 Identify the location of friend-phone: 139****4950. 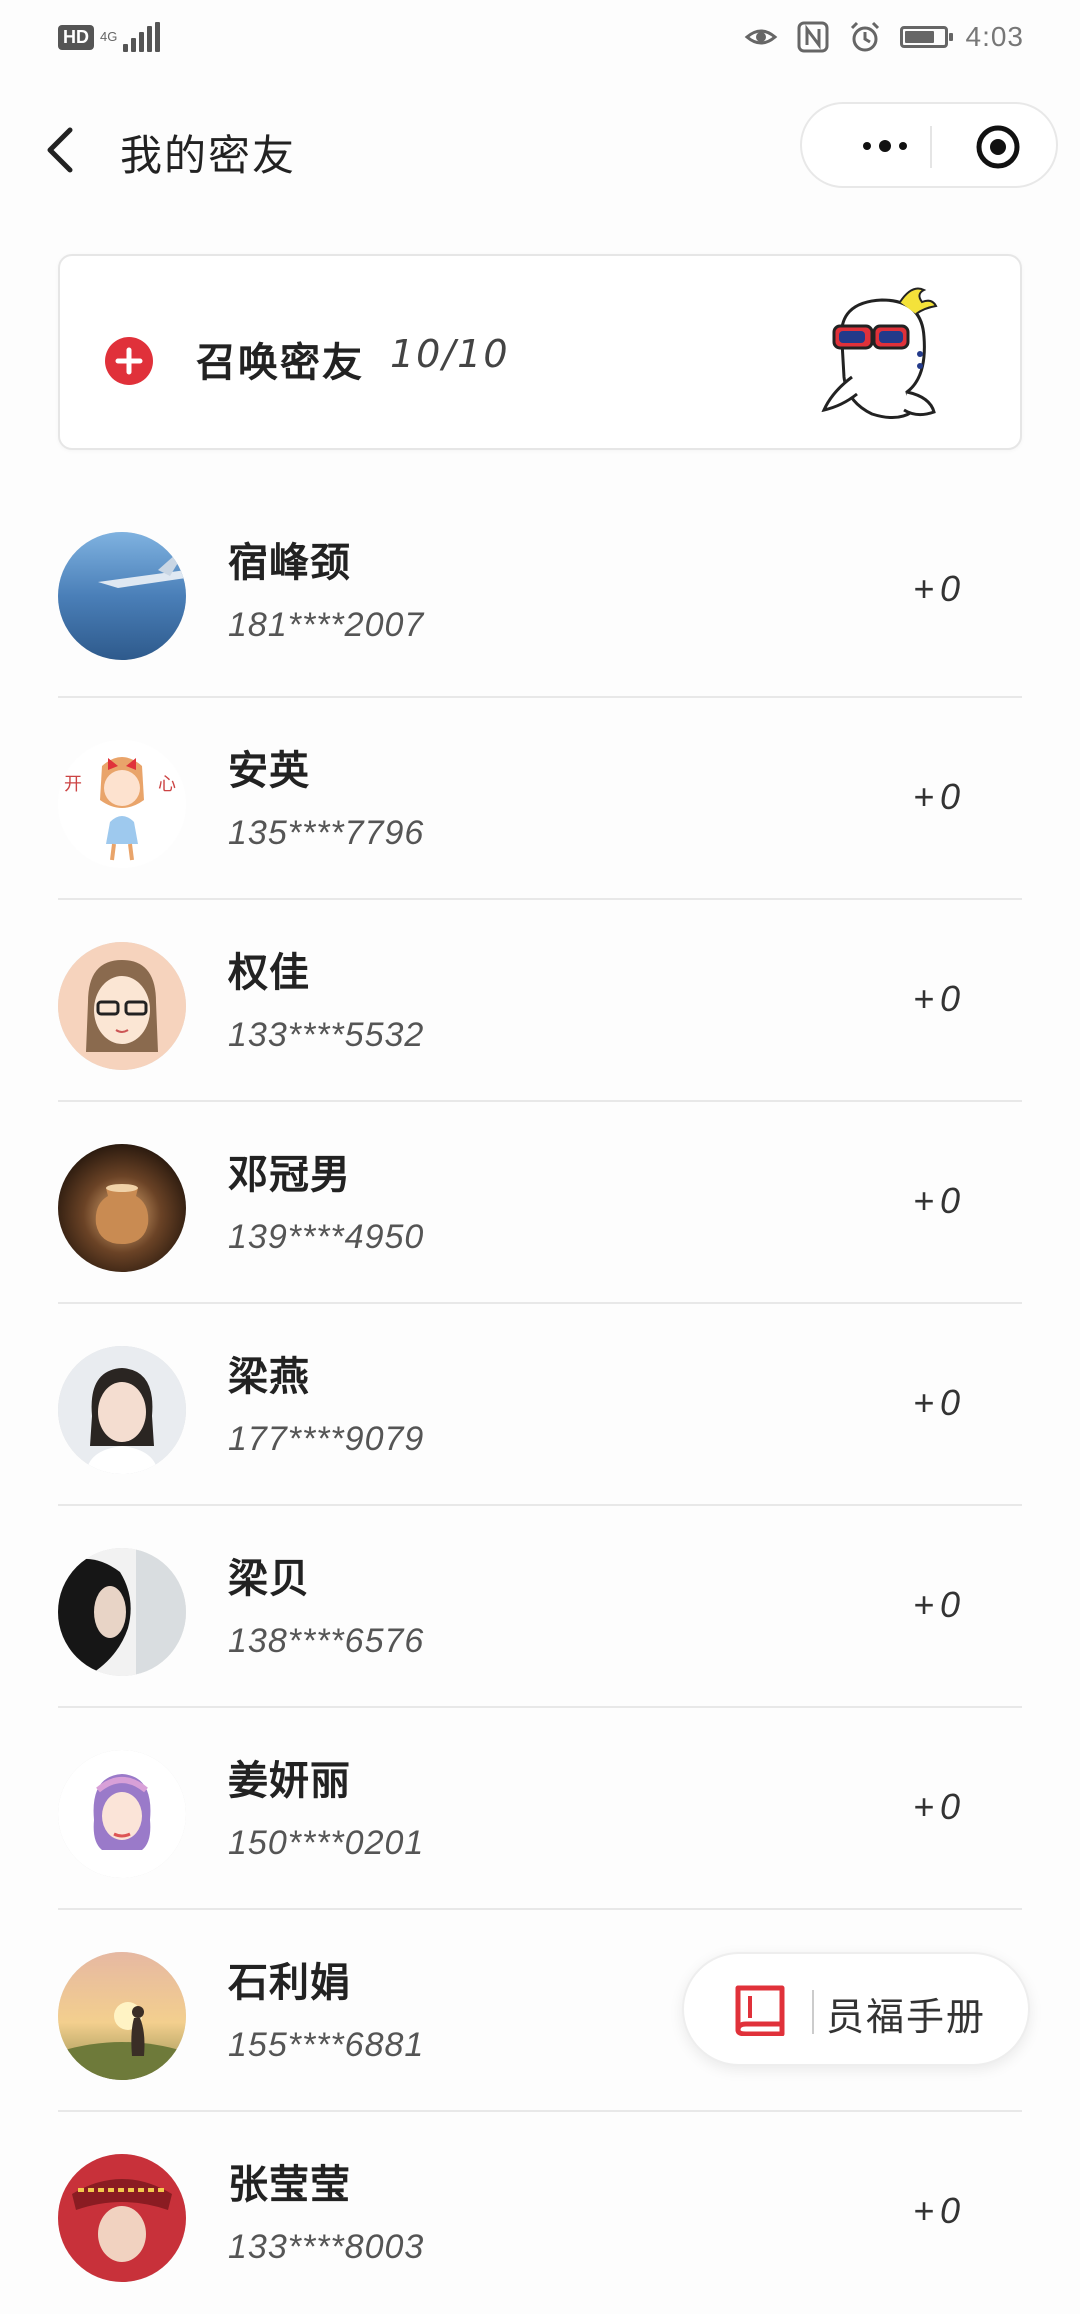
(326, 1237).